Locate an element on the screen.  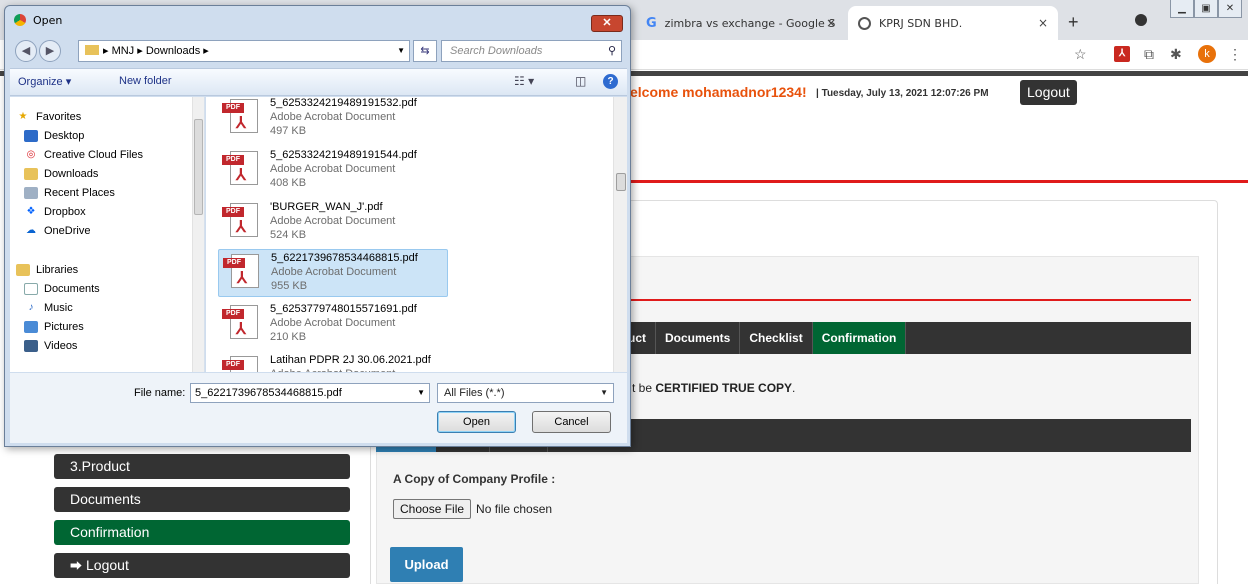
chrome-icon is located at coordinates (20, 20).